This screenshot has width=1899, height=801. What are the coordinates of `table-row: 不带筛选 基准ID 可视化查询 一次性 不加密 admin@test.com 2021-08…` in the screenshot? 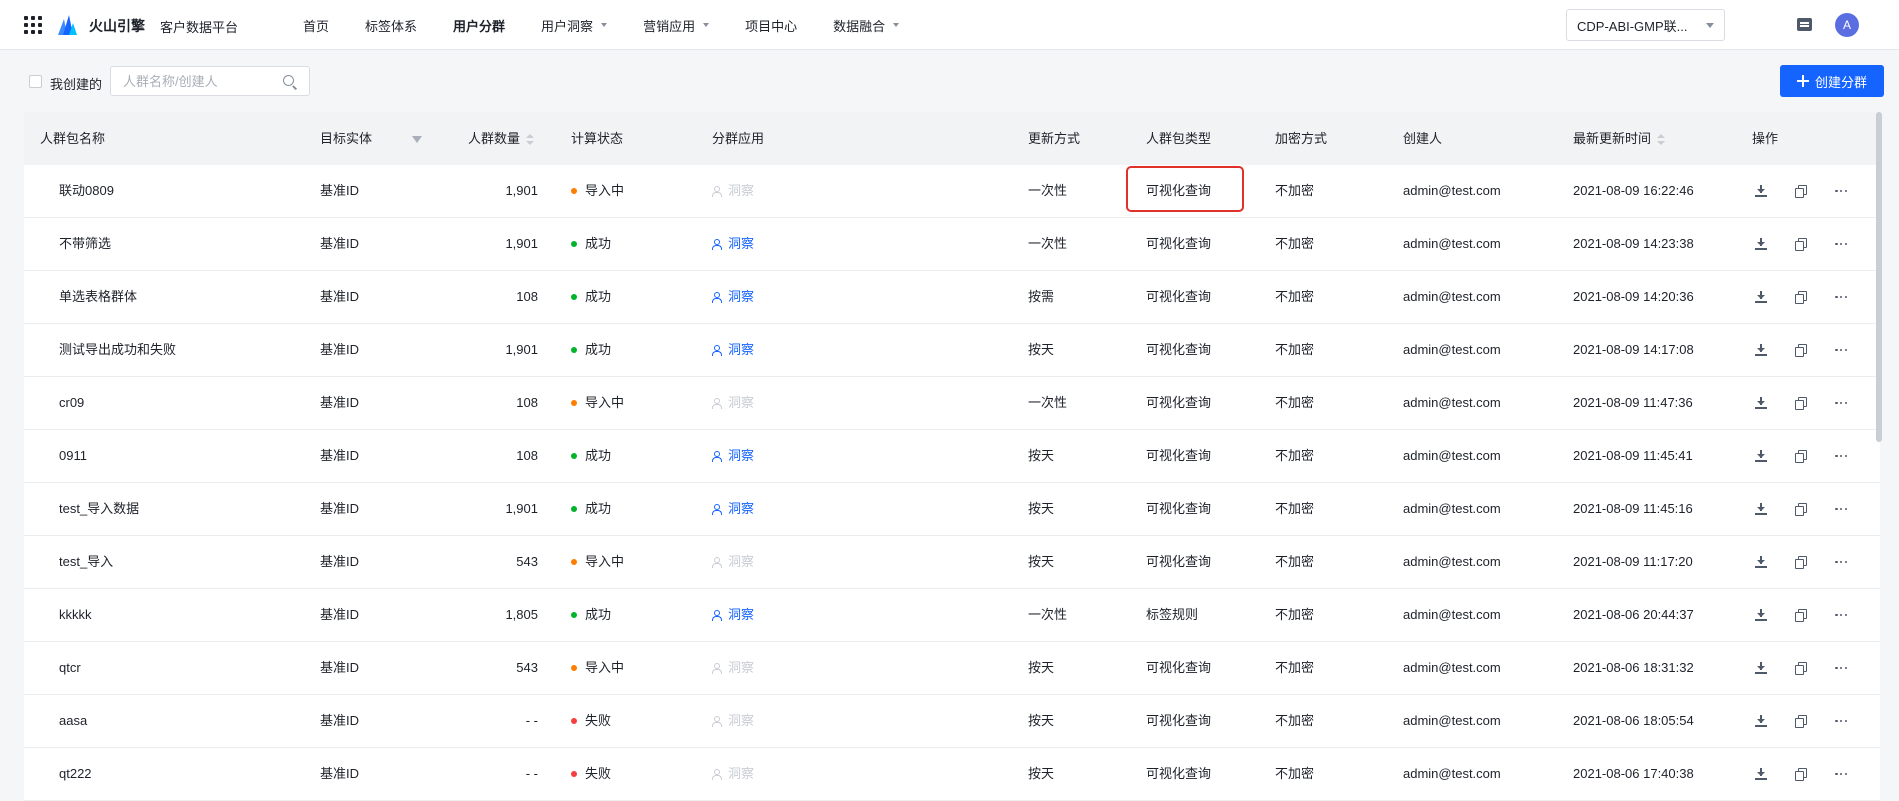 It's located at (952, 244).